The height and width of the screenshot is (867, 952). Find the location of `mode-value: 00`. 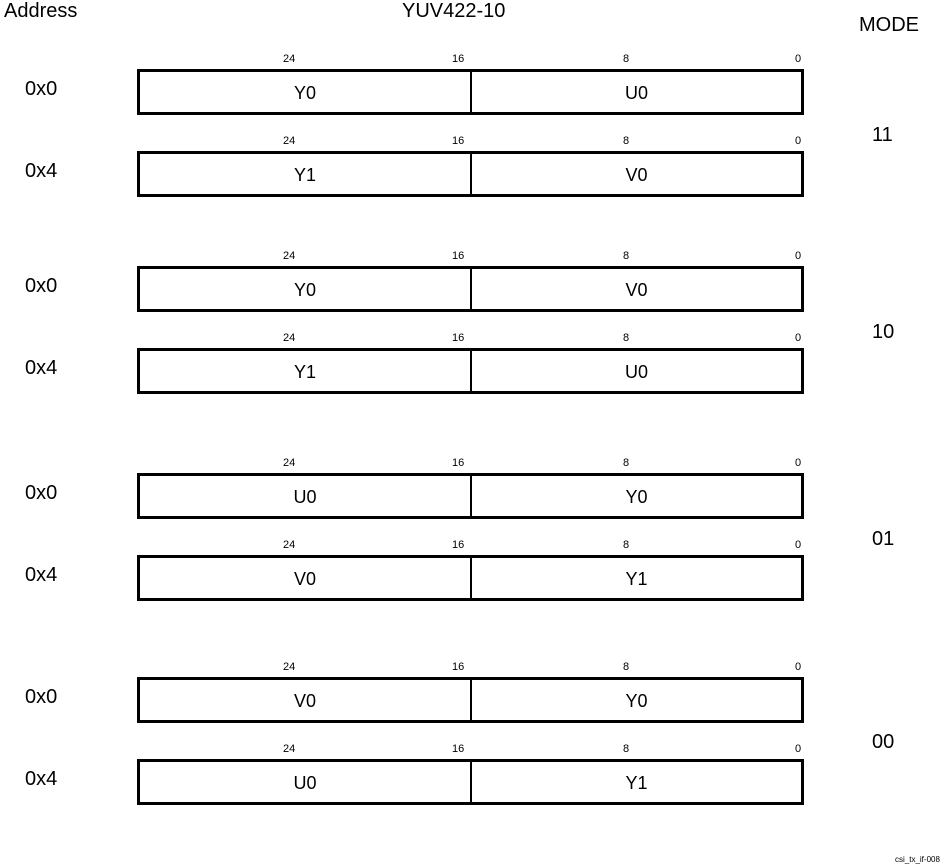

mode-value: 00 is located at coordinates (883, 742).